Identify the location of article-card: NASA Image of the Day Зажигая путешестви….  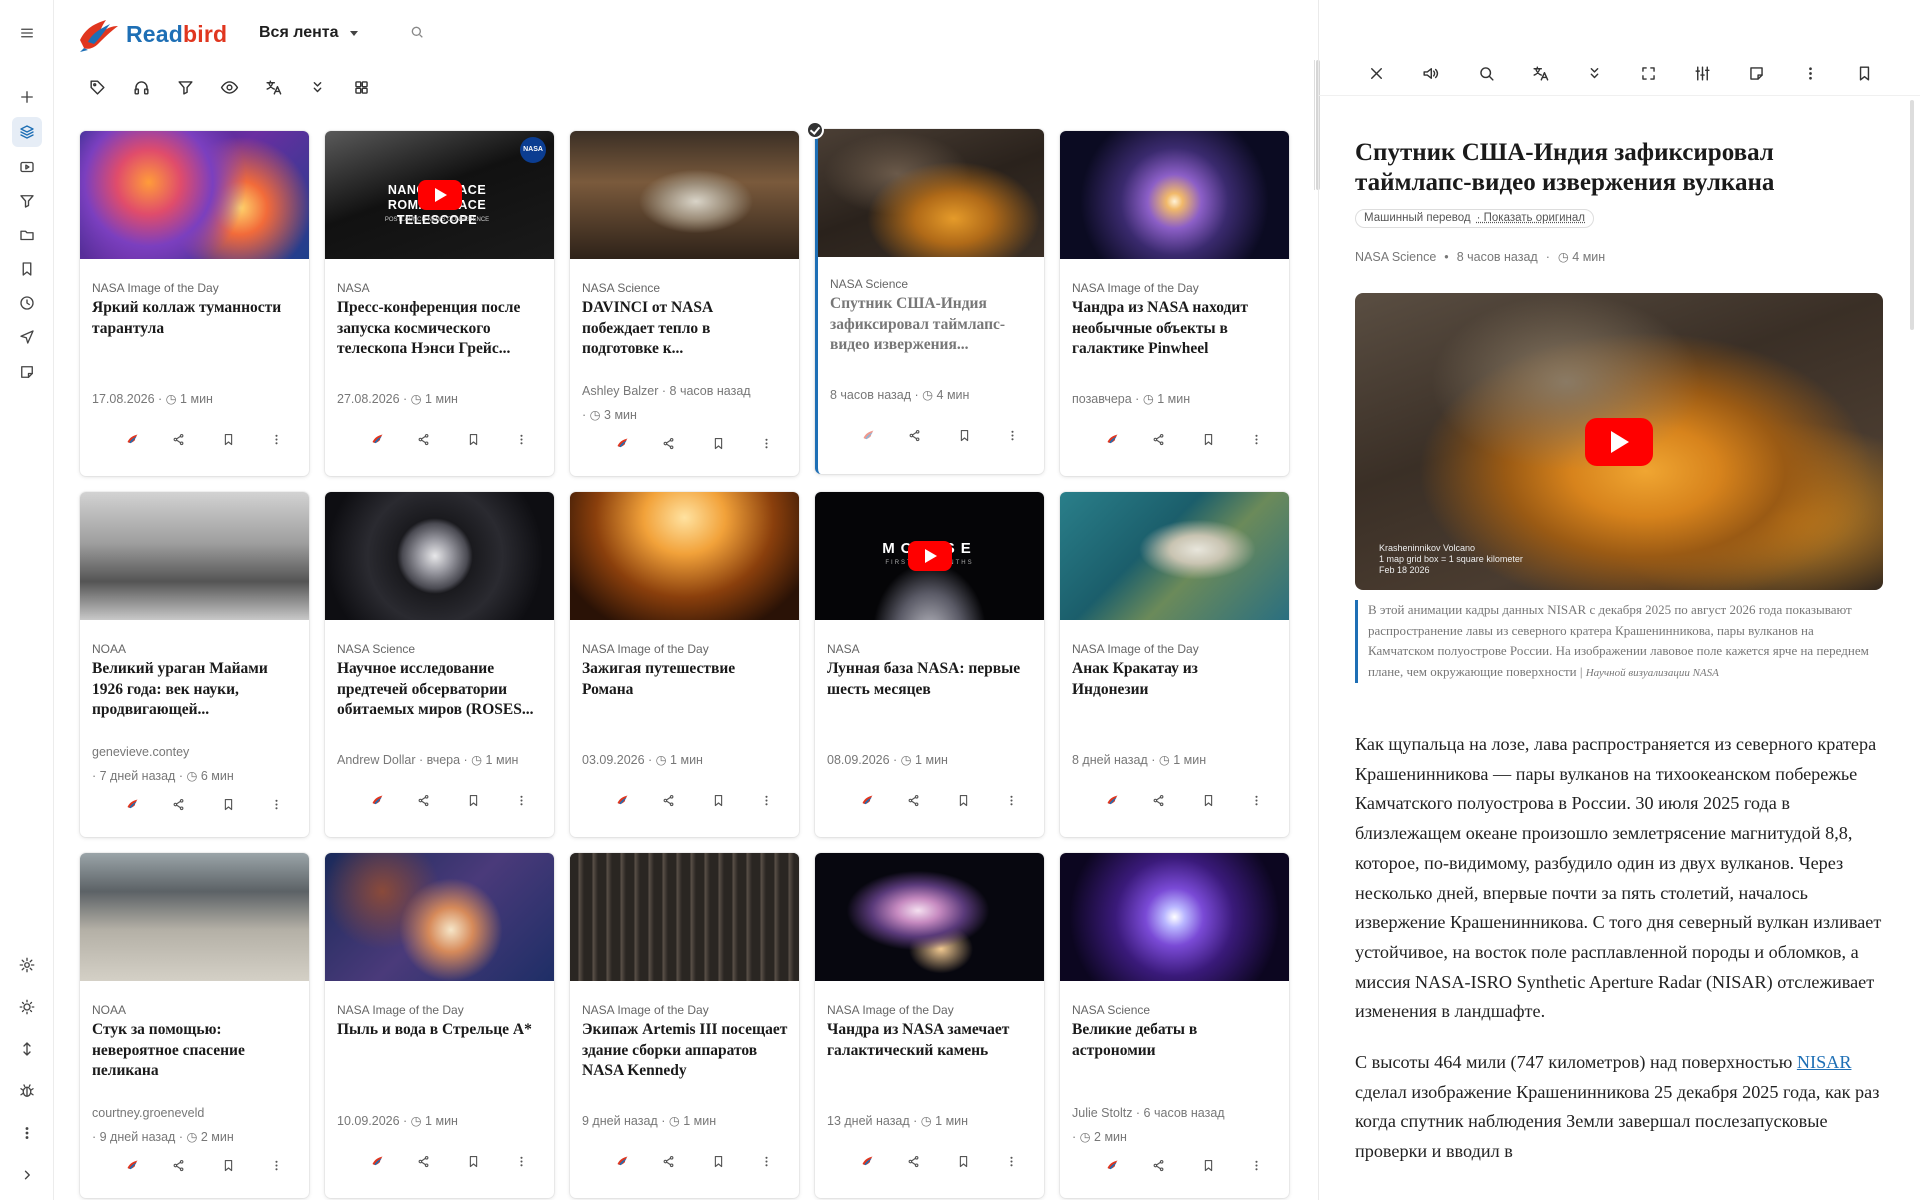
(684, 664).